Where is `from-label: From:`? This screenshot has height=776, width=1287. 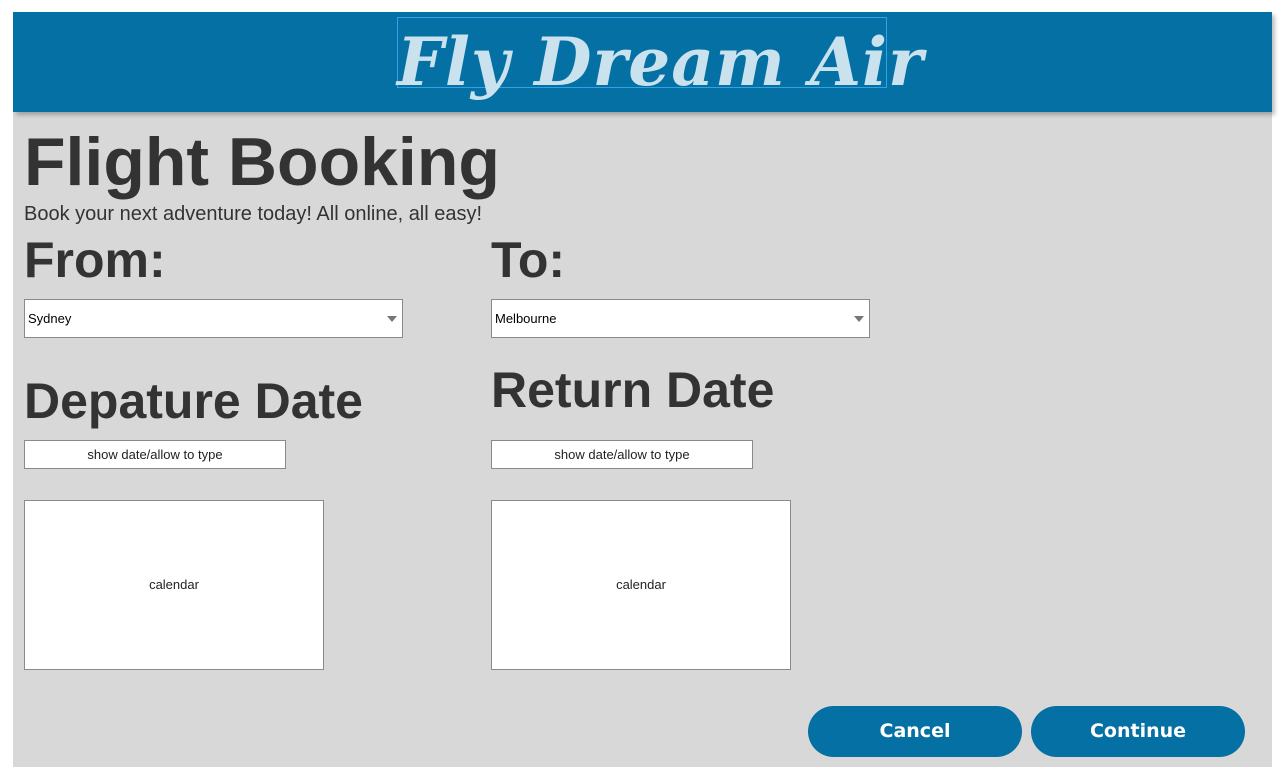 from-label: From: is located at coordinates (95, 260).